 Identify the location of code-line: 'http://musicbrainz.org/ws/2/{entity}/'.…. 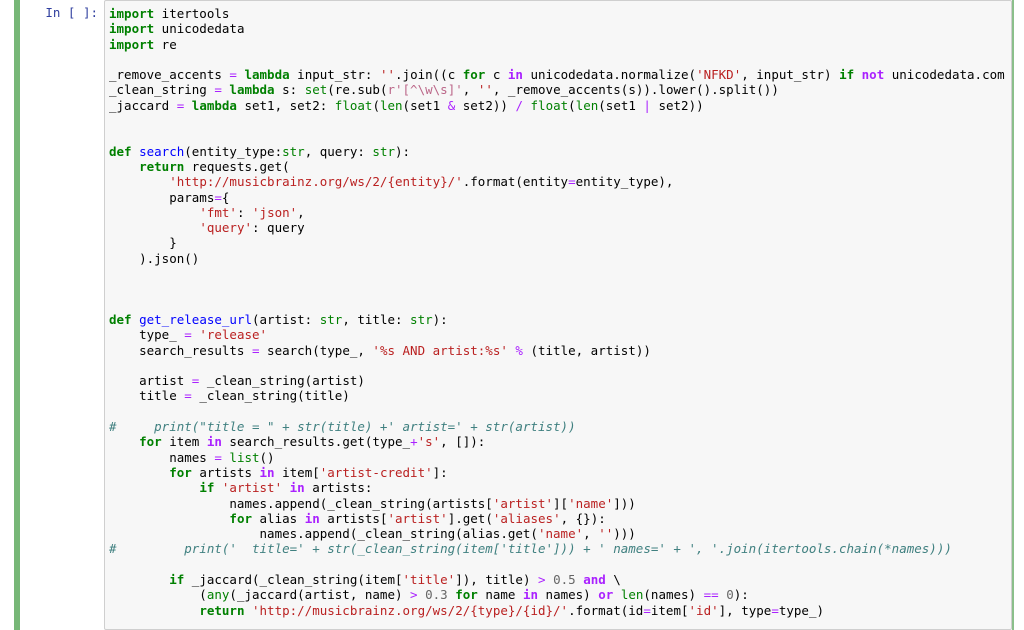
(560, 181).